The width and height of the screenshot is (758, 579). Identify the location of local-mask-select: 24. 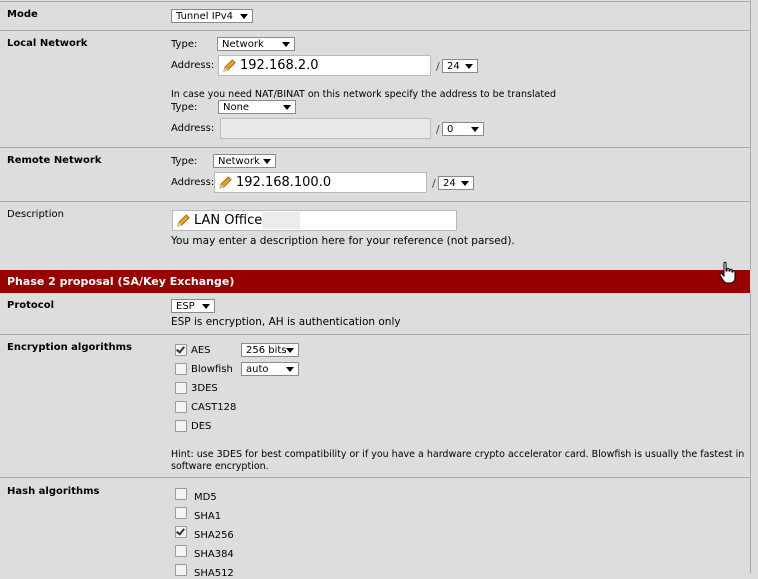
(460, 66).